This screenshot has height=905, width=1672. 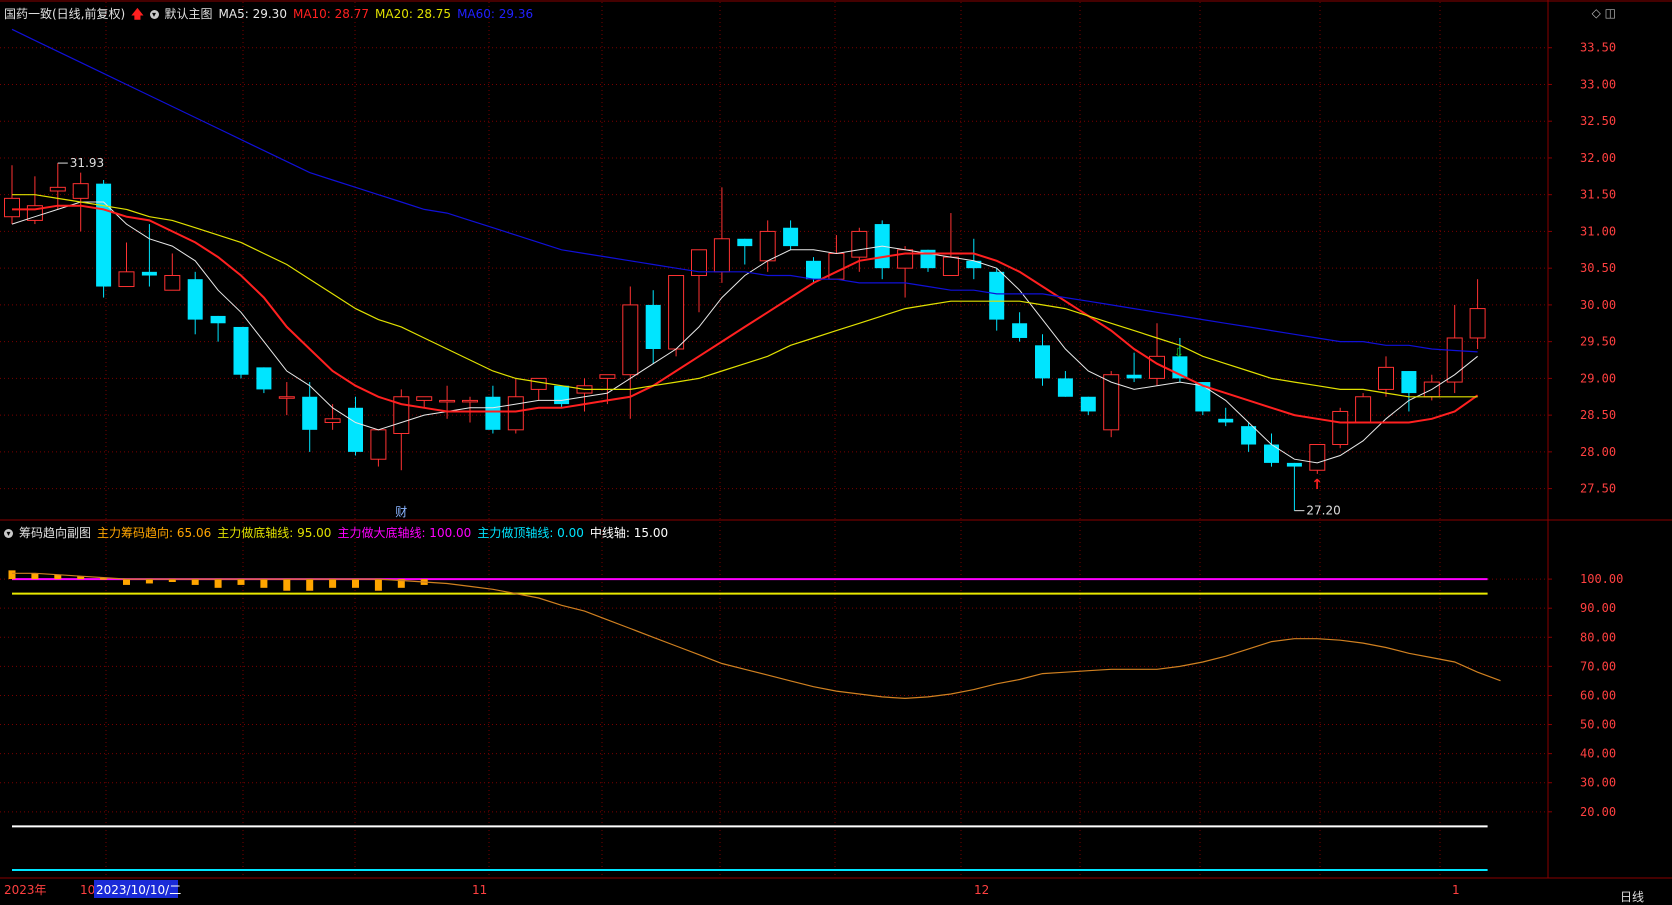 I want to click on finance-marker: 财, so click(x=401, y=512).